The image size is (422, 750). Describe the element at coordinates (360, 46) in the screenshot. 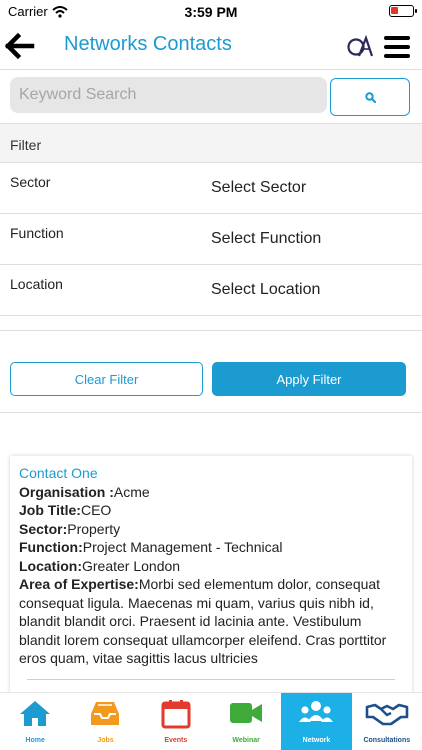

I see `brand-logo-icon` at that location.